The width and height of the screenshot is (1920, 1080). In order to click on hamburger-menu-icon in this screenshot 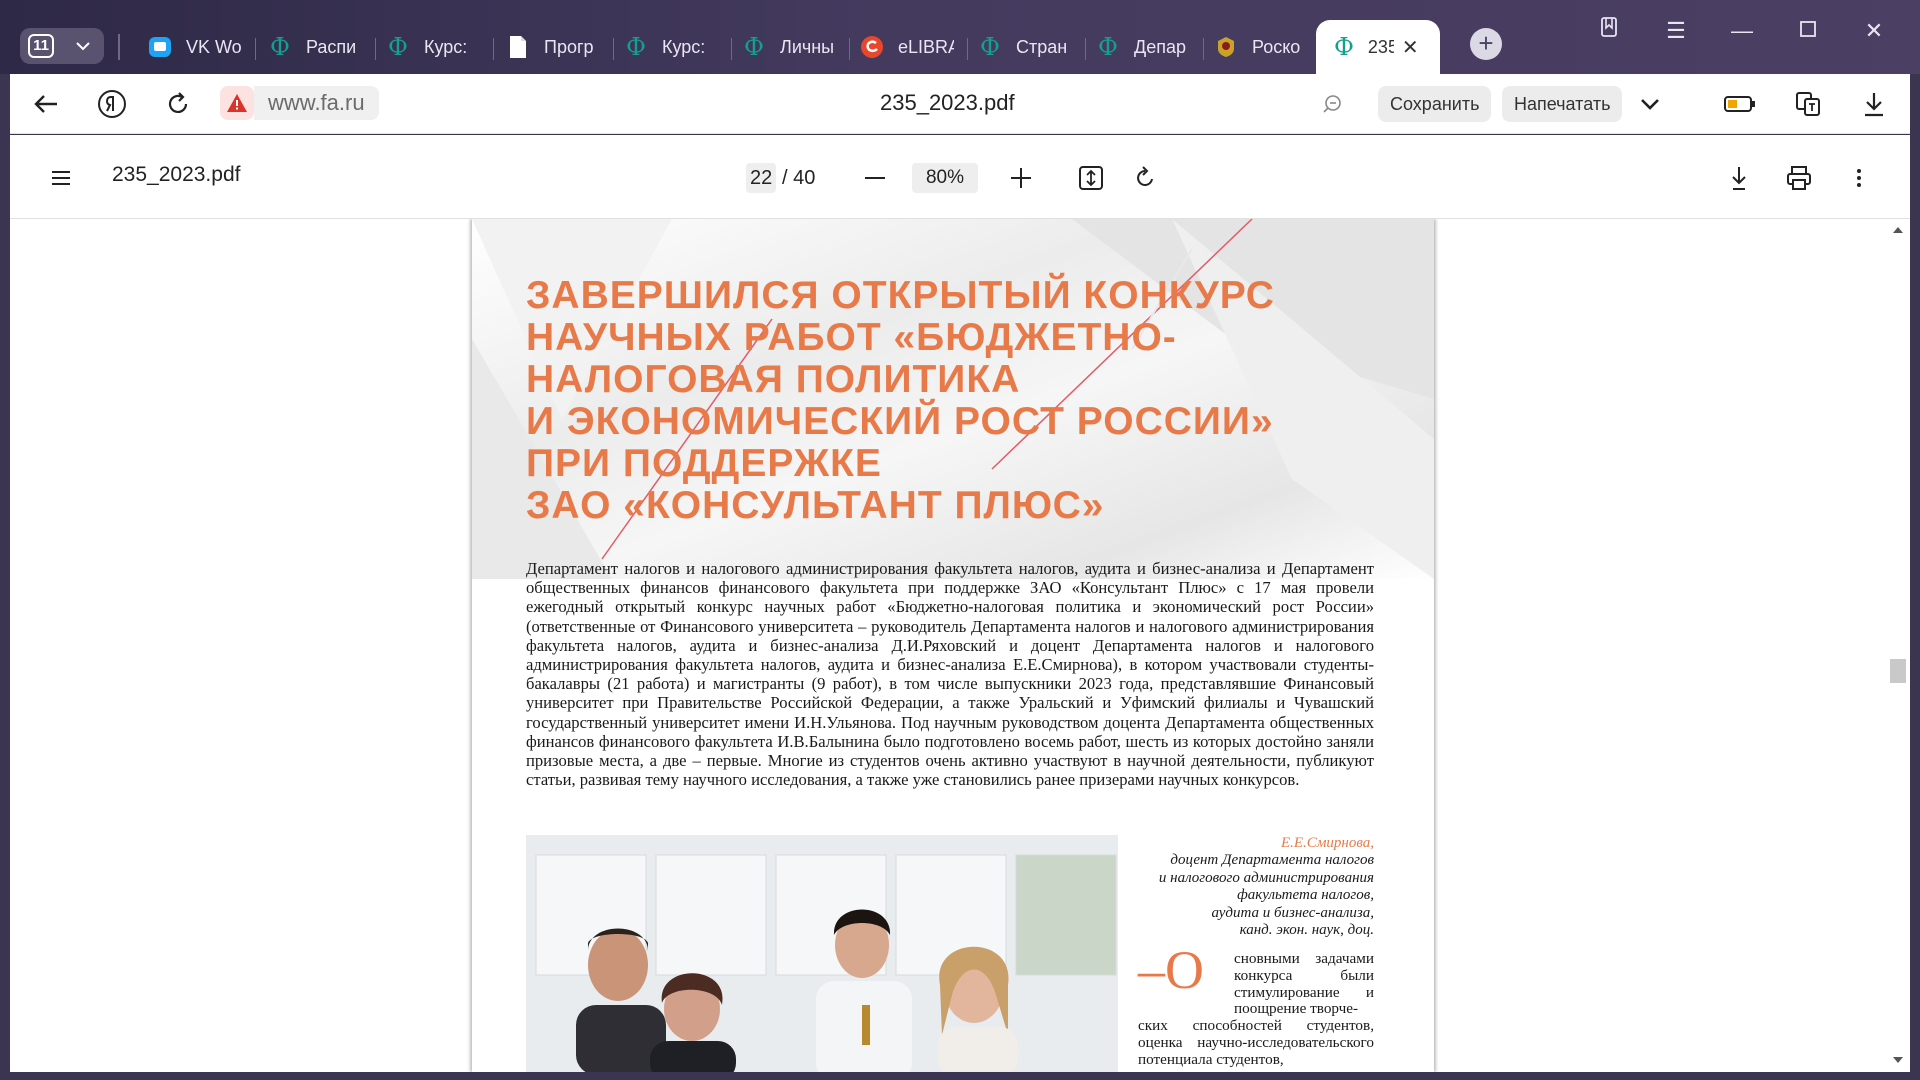, I will do `click(61, 178)`.